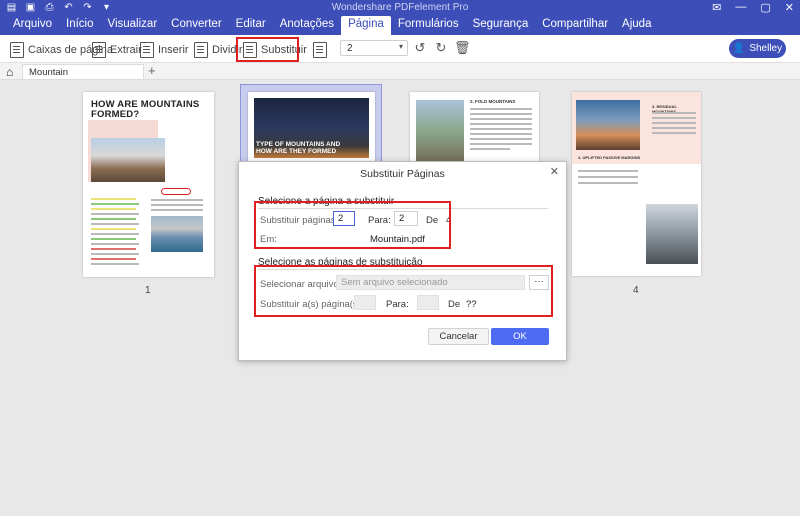  I want to click on page3-valley-image, so click(440, 135).